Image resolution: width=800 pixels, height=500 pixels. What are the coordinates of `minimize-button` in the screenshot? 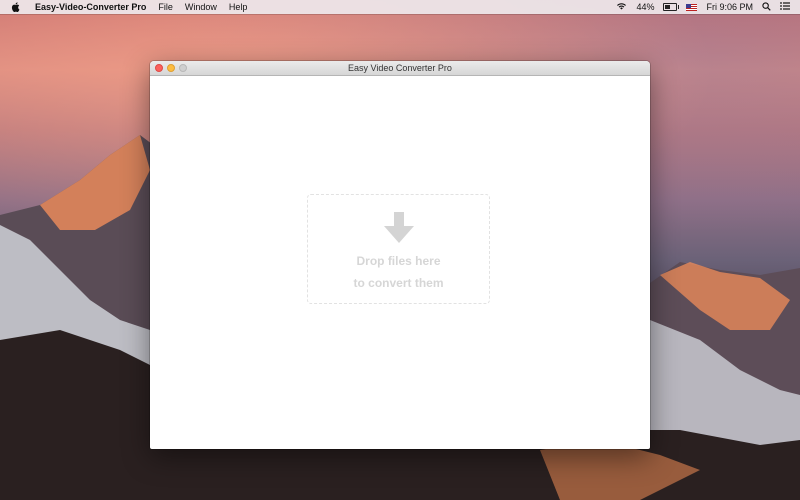 It's located at (171, 68).